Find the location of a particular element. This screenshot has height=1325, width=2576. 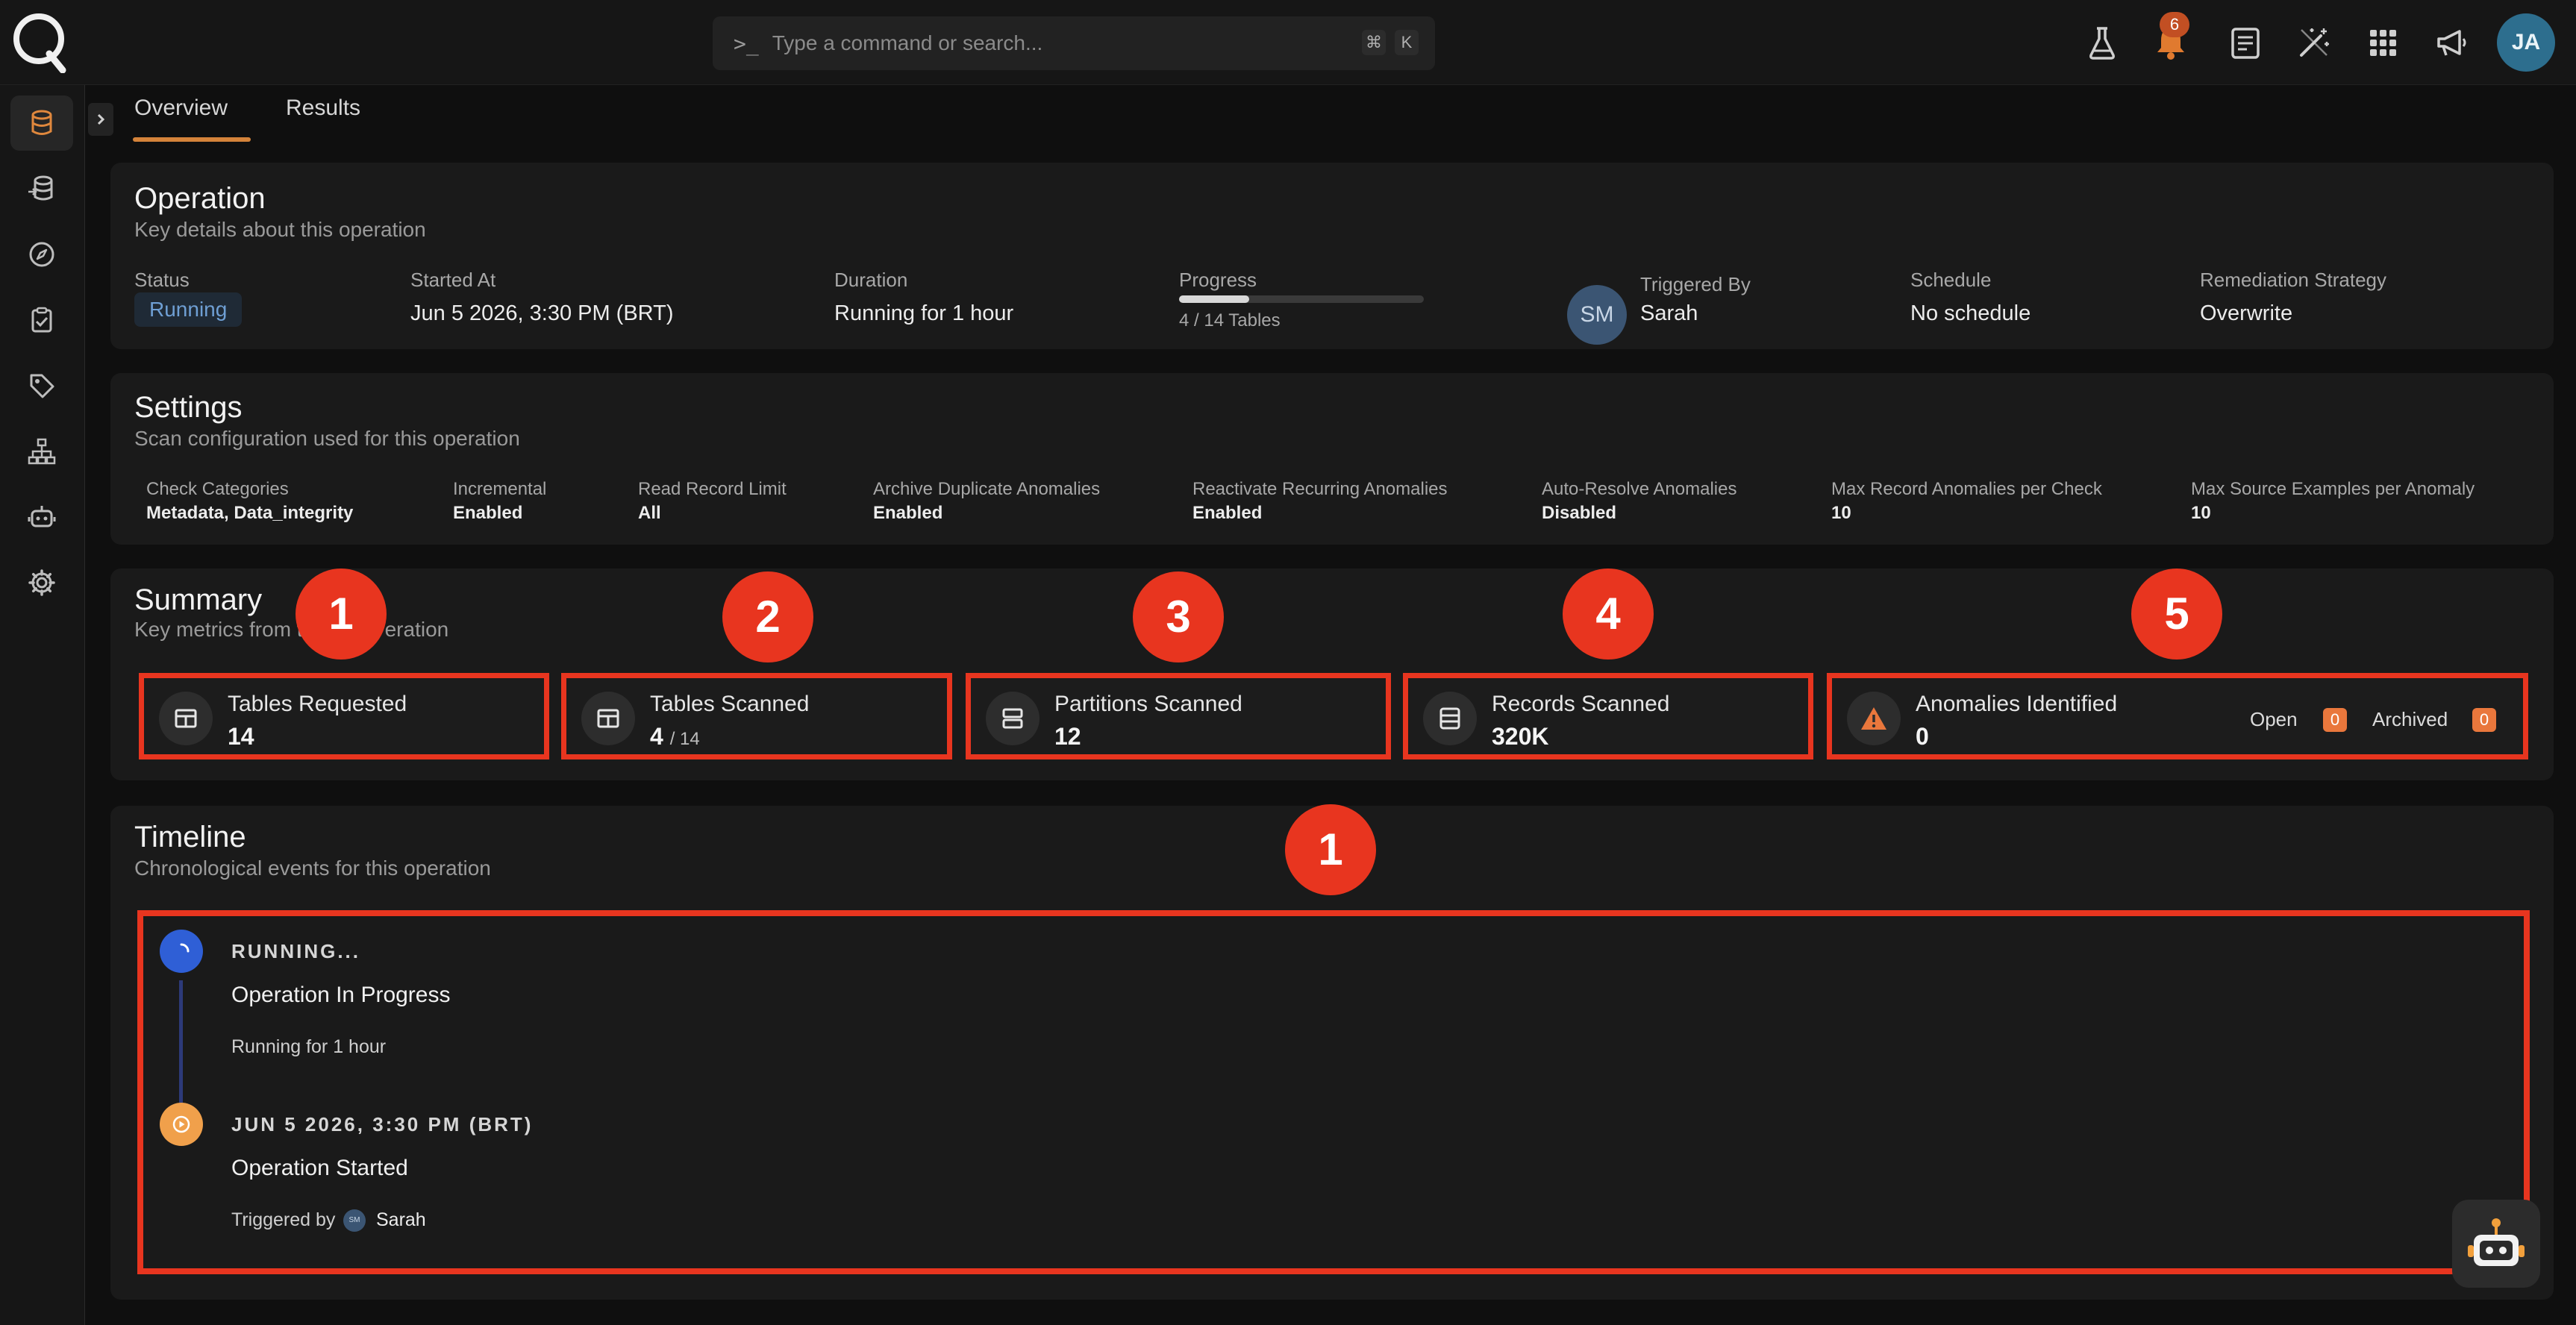

sidebar-item-explore is located at coordinates (41, 254).